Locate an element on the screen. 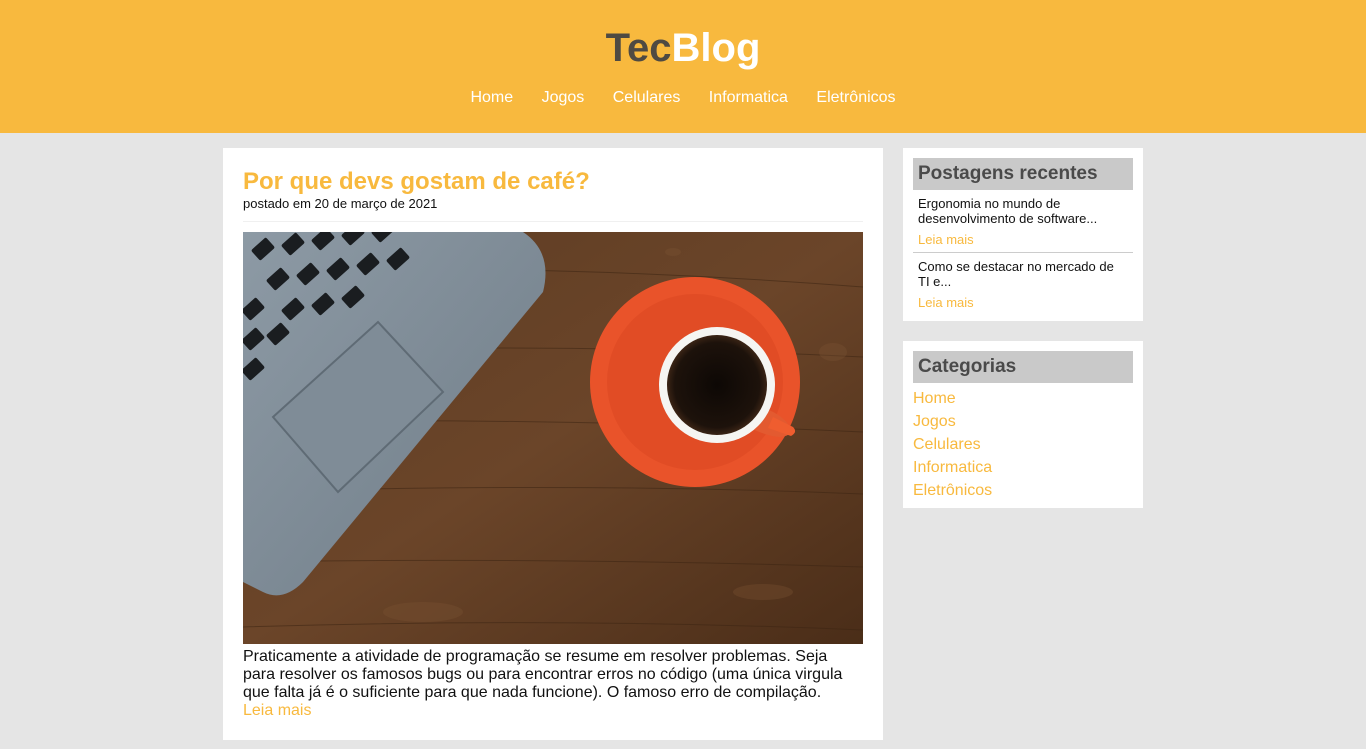  logo-part-1: Tec is located at coordinates (638, 48).